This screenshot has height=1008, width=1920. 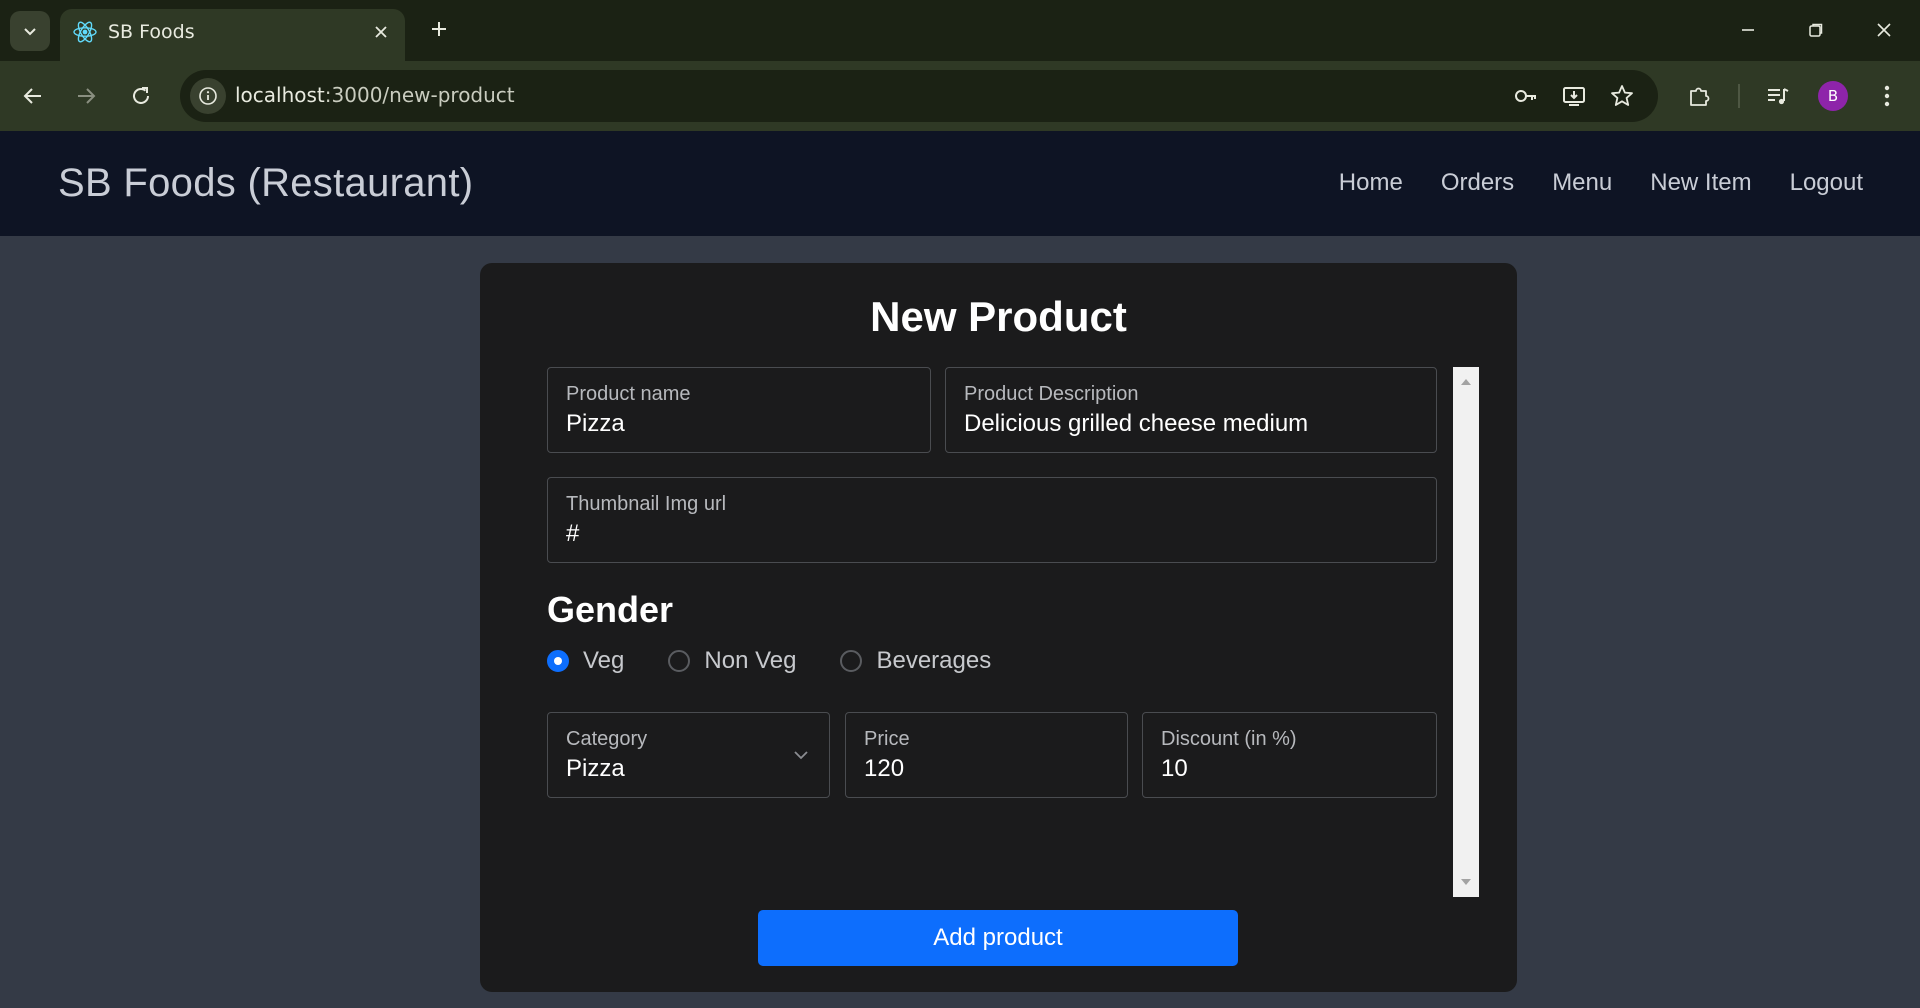 What do you see at coordinates (573, 533) in the screenshot?
I see `thumbnail-url-value: #` at bounding box center [573, 533].